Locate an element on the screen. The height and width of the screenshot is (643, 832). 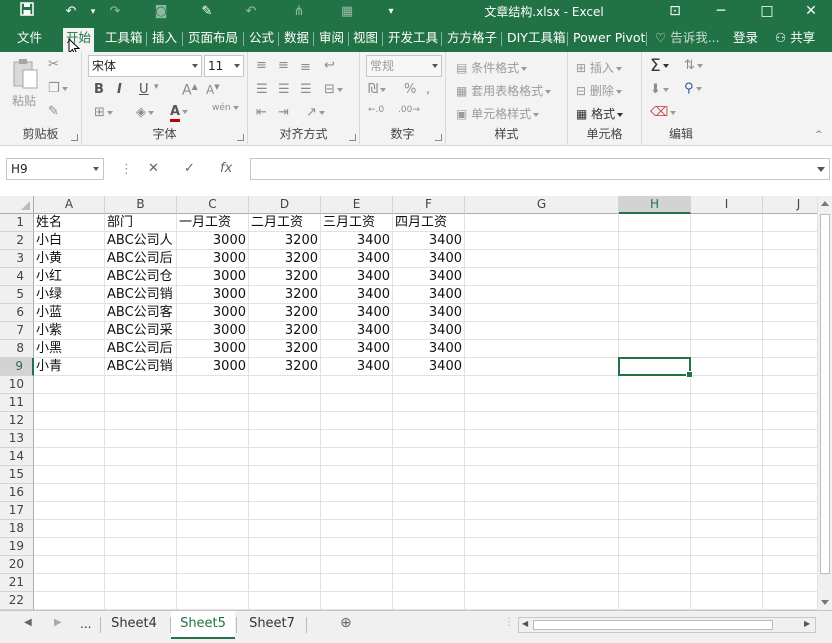
next-sheet-icon: ▶ is located at coordinates (58, 622).